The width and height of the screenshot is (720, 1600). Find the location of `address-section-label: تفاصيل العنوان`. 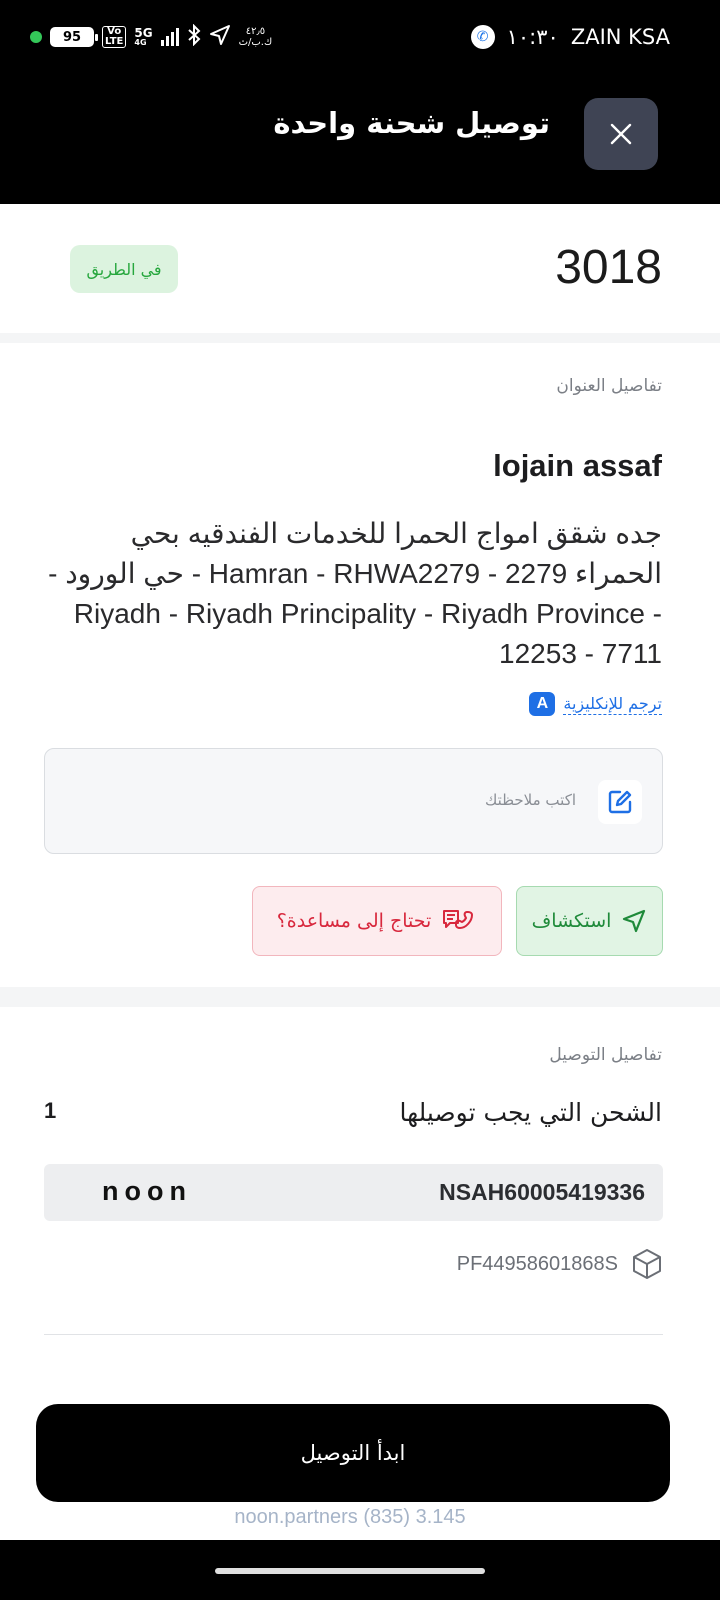

address-section-label: تفاصيل العنوان is located at coordinates (609, 386).